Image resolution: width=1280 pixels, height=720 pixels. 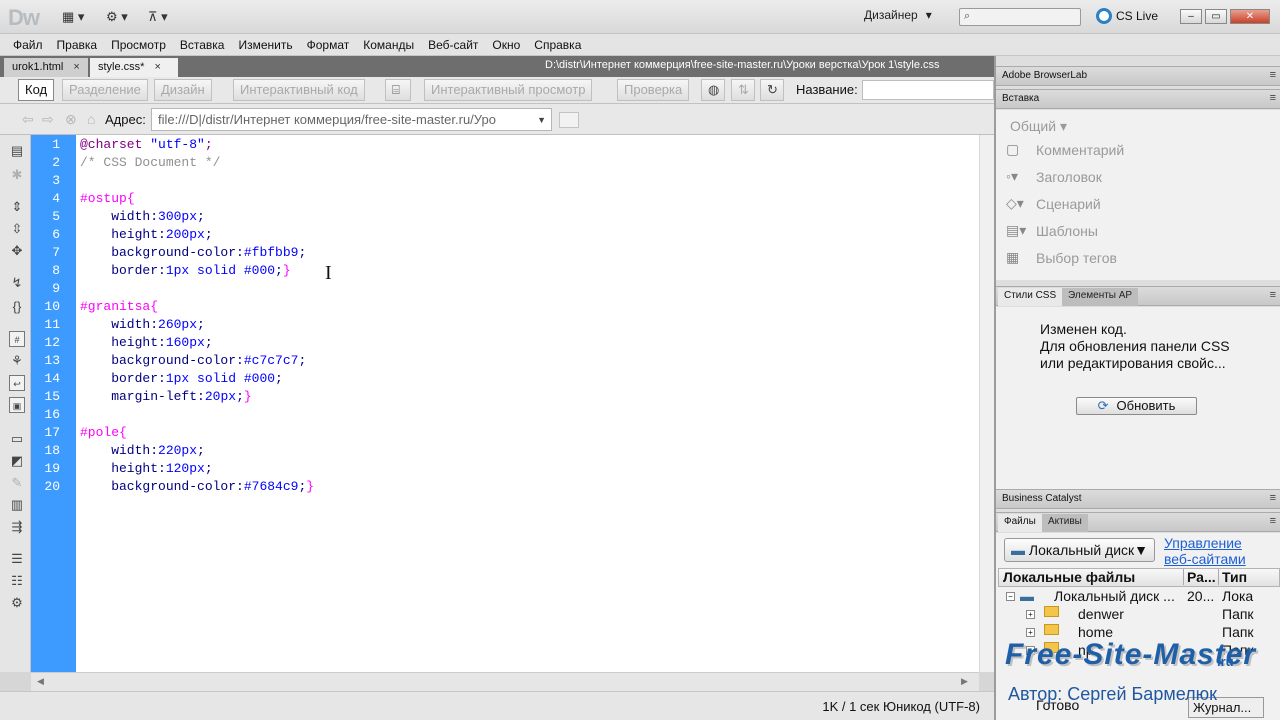 I want to click on open-documents-icon: ▤, so click(x=17, y=151).